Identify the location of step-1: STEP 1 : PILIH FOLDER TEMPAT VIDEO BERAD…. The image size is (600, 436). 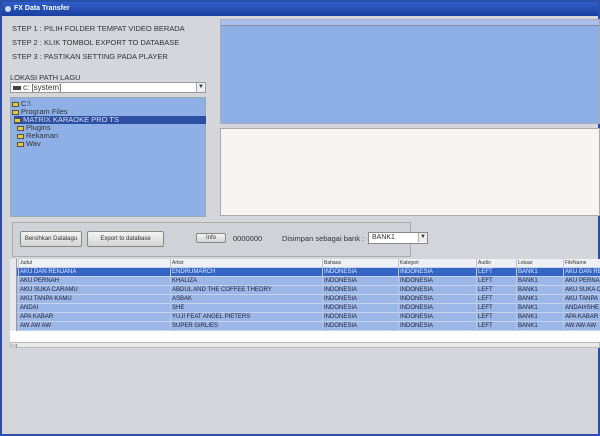
(98, 28).